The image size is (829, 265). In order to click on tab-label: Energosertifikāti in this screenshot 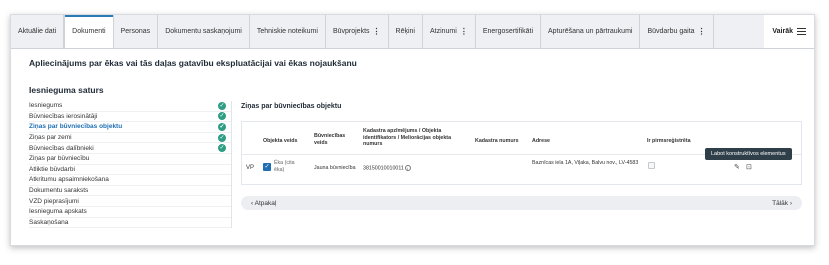, I will do `click(508, 31)`.